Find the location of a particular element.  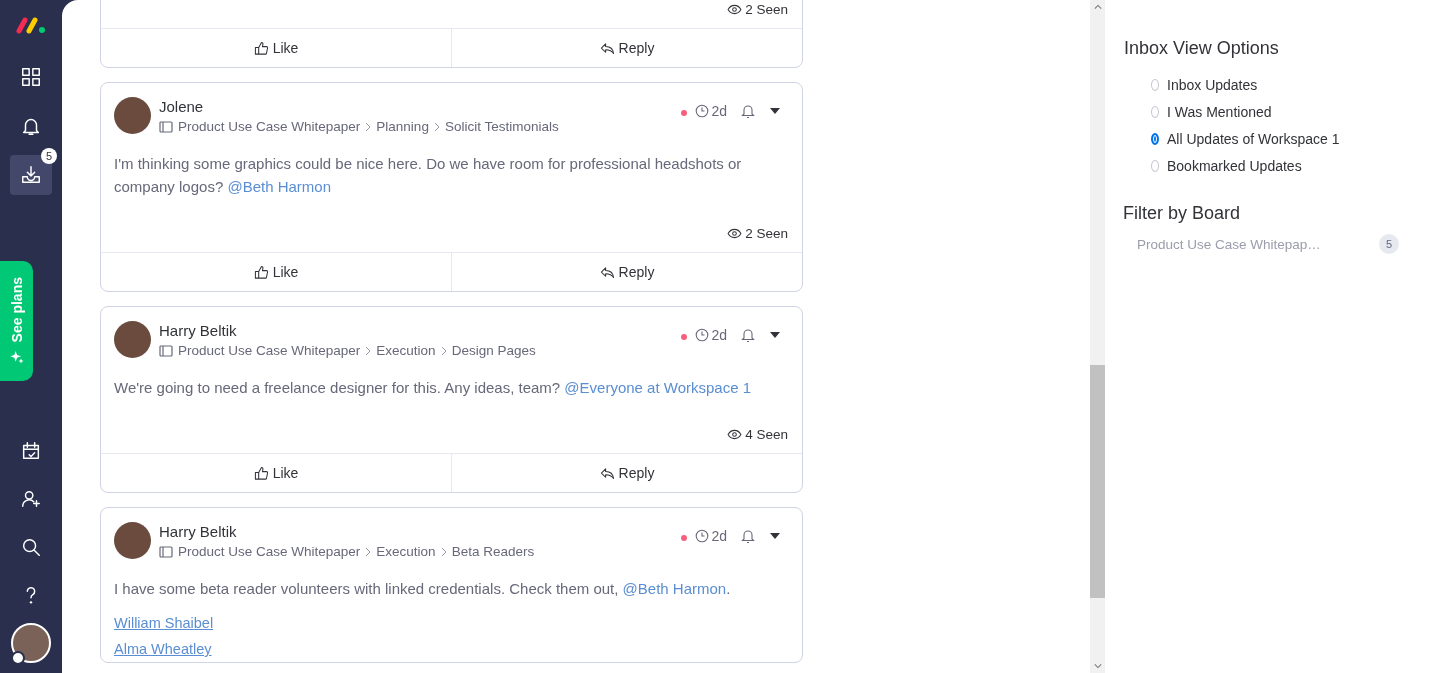

breadcrumb-link: Planning is located at coordinates (402, 126).